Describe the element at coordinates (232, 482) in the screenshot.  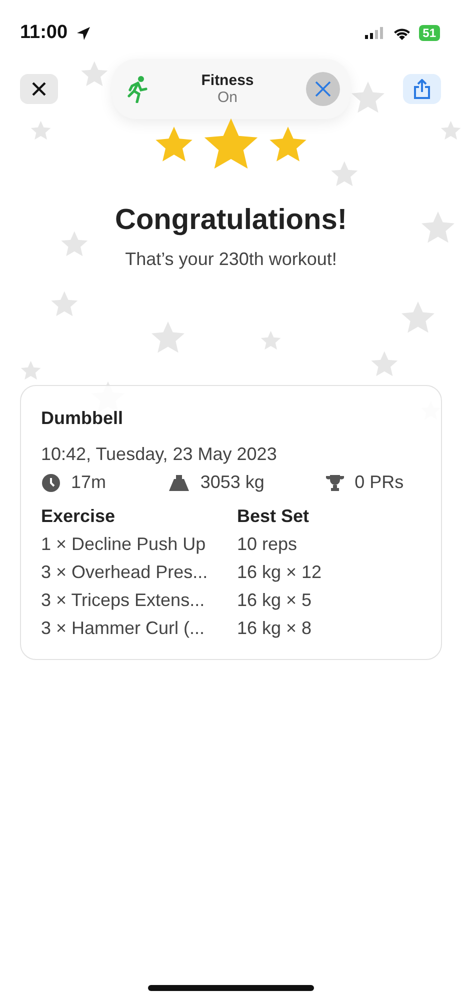
I see `stat-value: 3053 kg` at that location.